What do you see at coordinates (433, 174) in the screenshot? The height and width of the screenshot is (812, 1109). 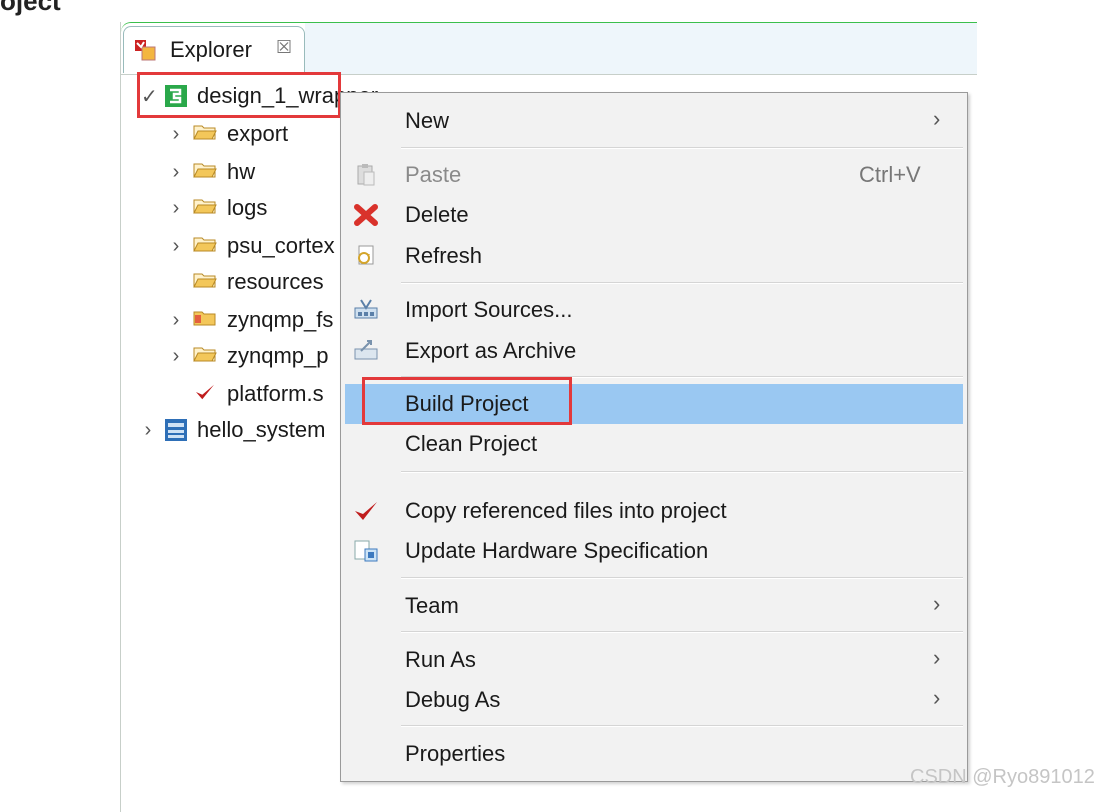 I see `menu-item-label: Paste` at bounding box center [433, 174].